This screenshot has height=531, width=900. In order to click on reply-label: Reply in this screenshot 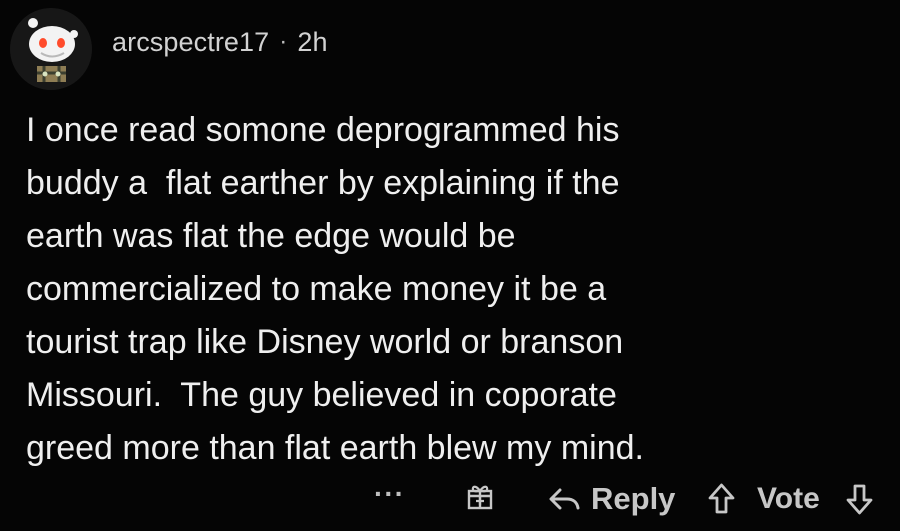, I will do `click(633, 498)`.